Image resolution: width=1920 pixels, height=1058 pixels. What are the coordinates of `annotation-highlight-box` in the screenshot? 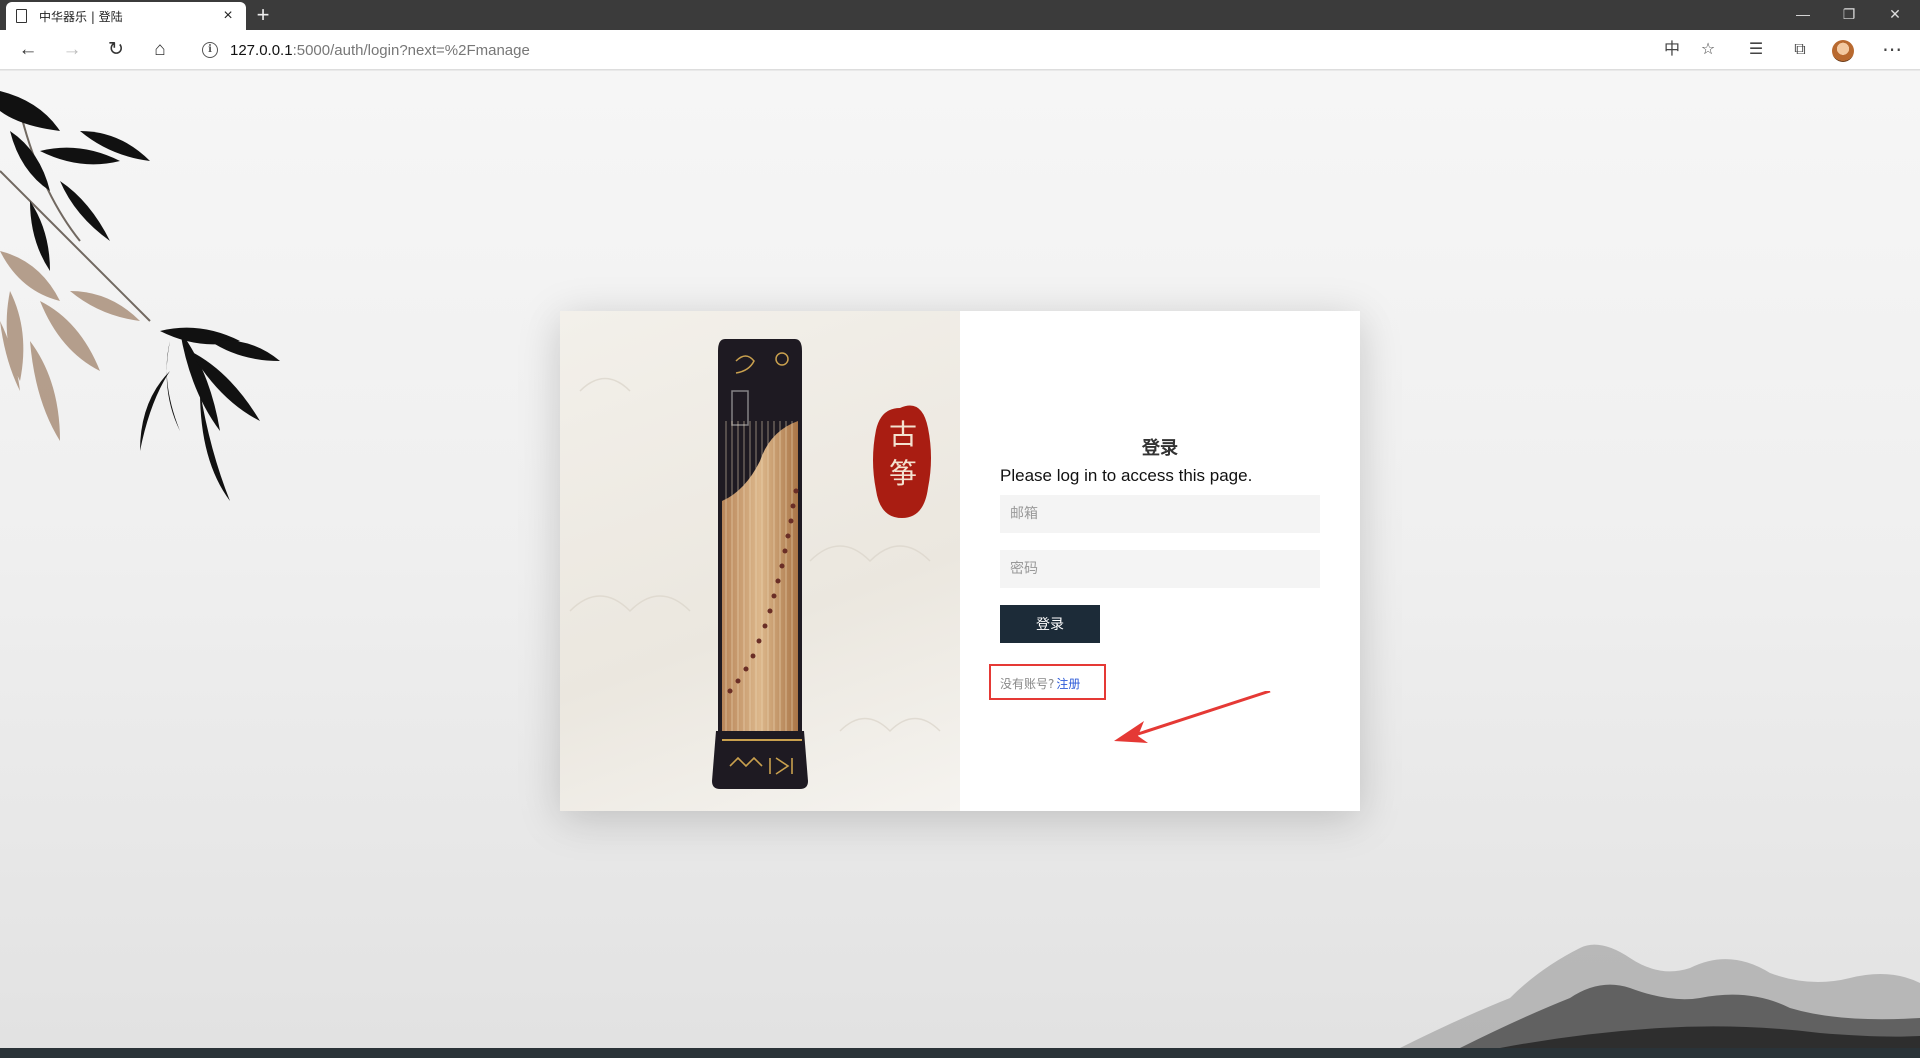 It's located at (1047, 682).